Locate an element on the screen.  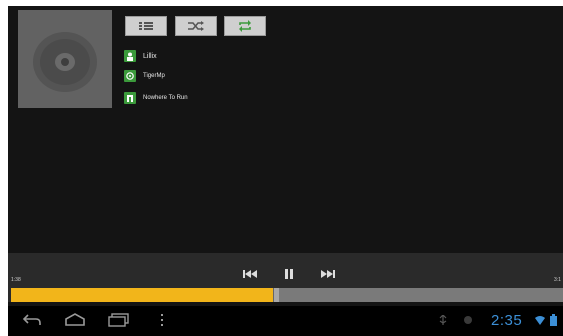
back-button is located at coordinates (32, 320).